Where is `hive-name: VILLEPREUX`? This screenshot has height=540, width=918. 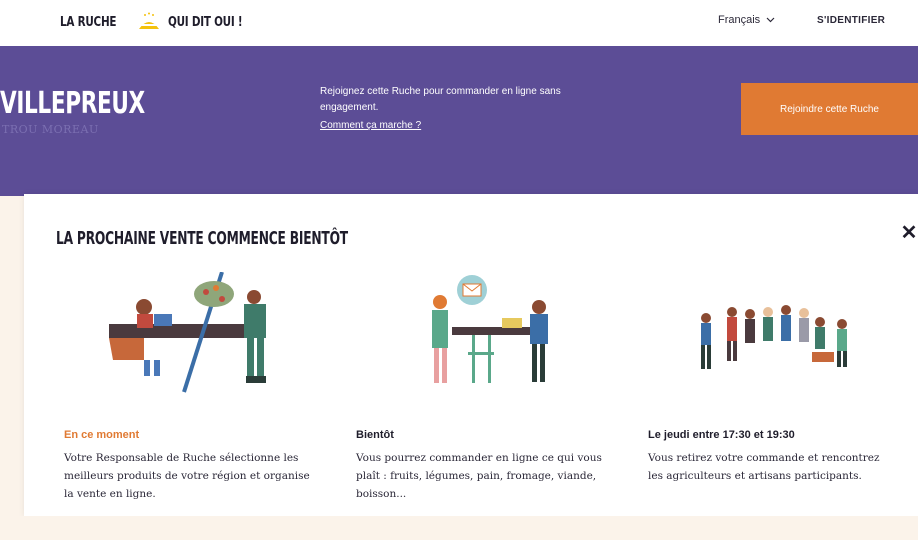 hive-name: VILLEPREUX is located at coordinates (72, 103).